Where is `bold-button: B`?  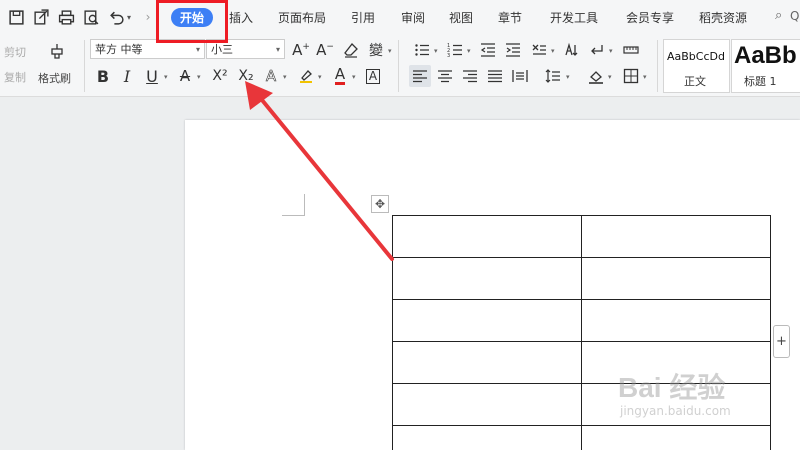 bold-button: B is located at coordinates (103, 76).